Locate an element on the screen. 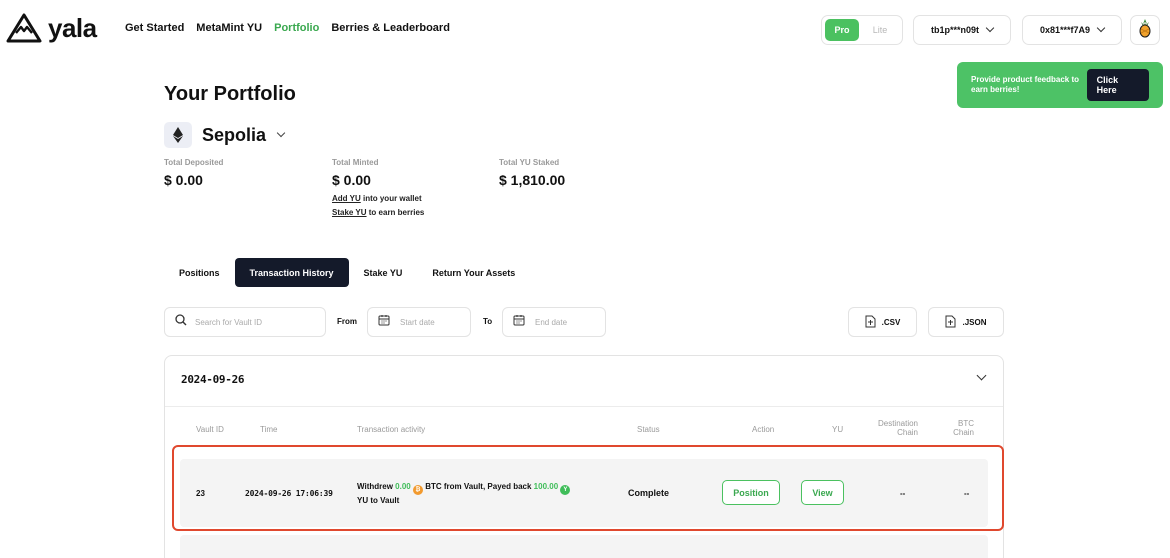 Image resolution: width=1170 pixels, height=558 pixels. start-date-field is located at coordinates (419, 322).